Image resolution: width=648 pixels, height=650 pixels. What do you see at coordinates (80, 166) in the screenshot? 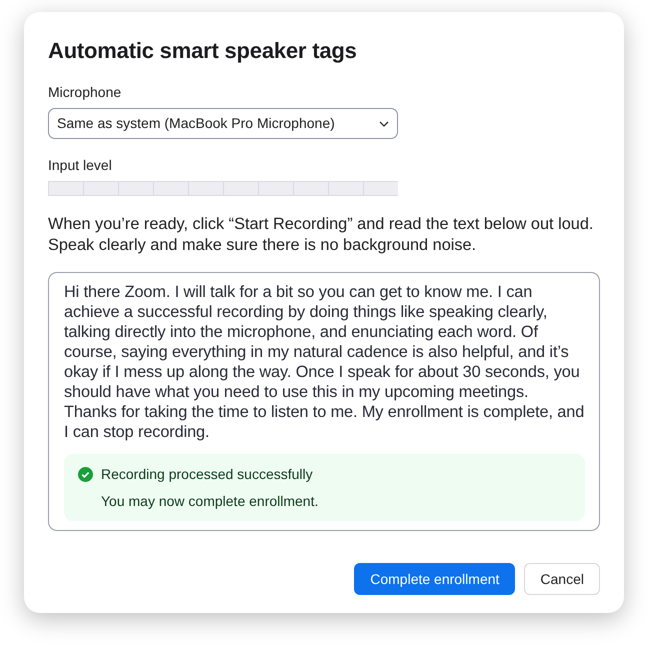
I see `field-label: Input level` at bounding box center [80, 166].